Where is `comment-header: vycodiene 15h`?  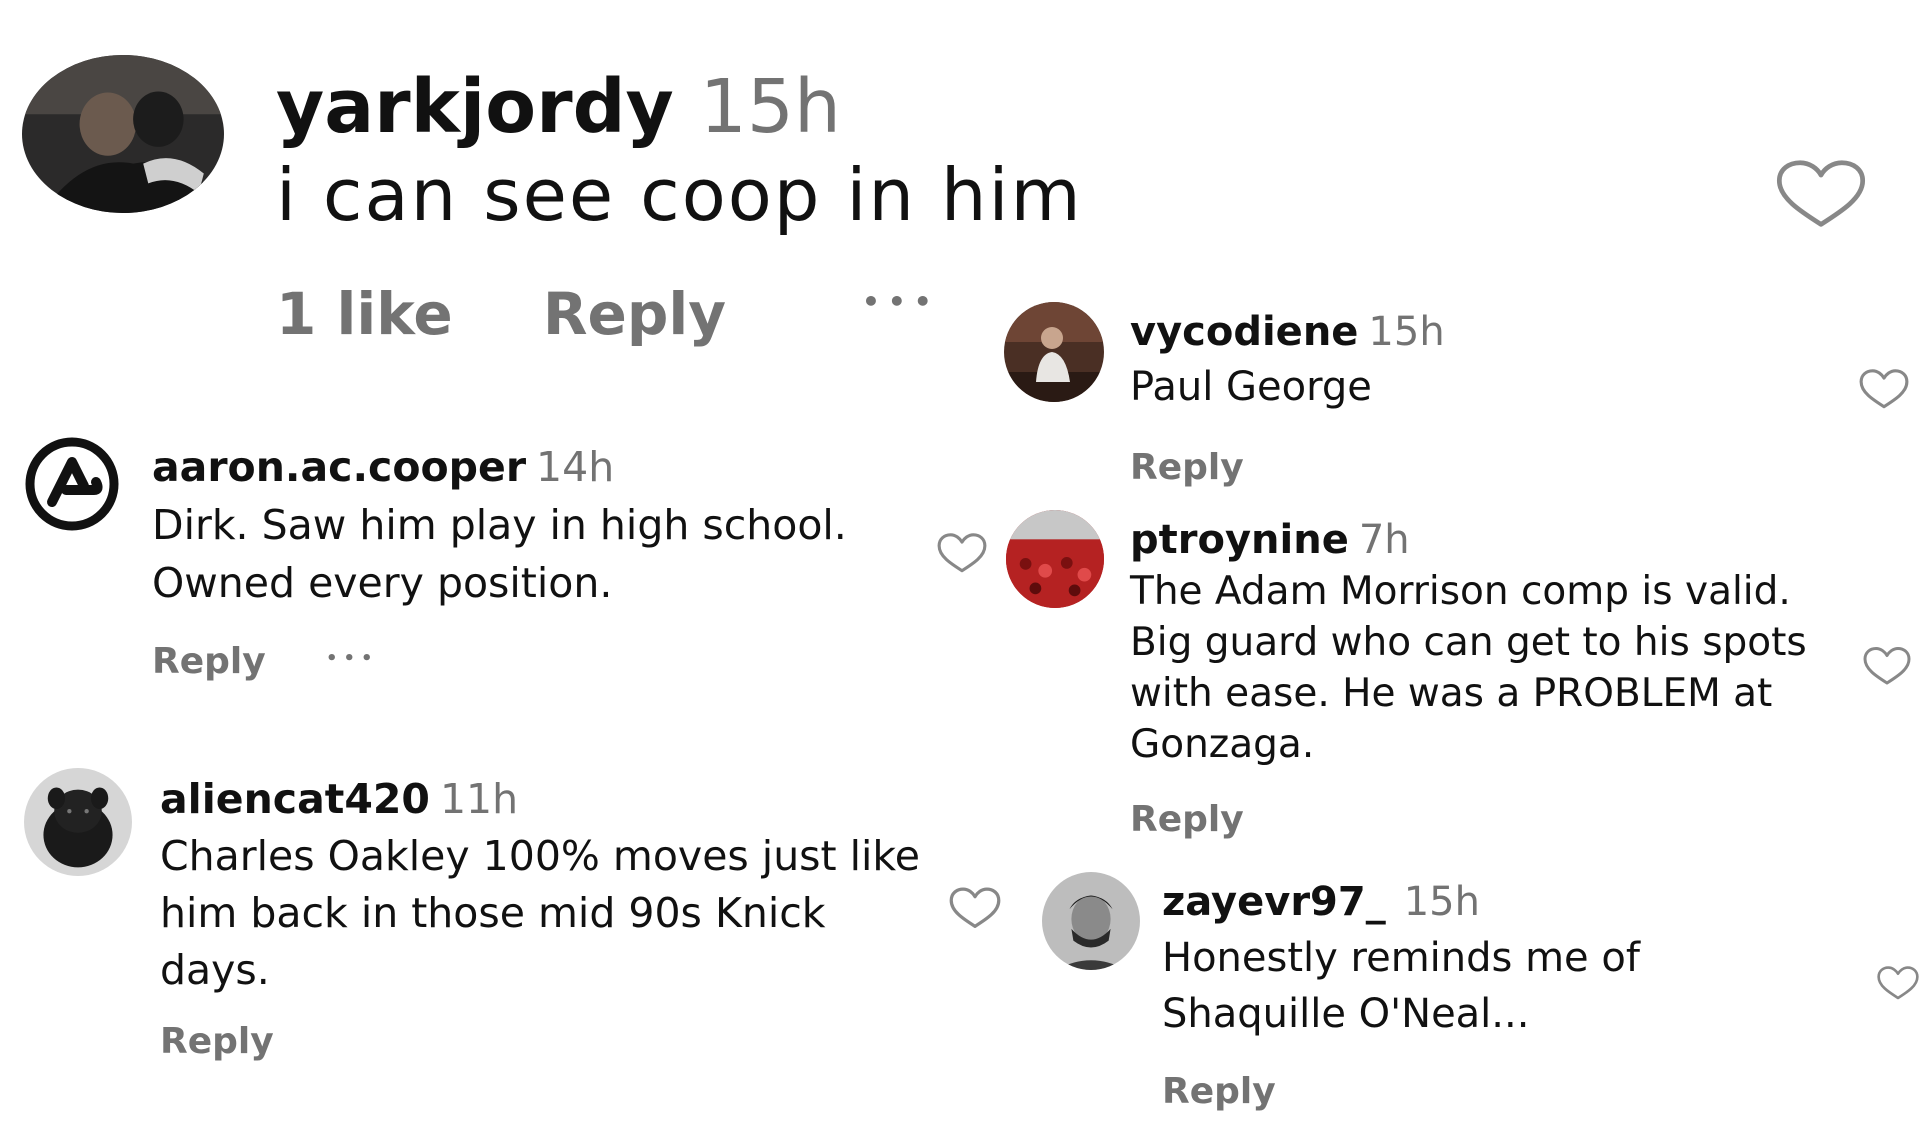
comment-header: vycodiene 15h is located at coordinates (1287, 332).